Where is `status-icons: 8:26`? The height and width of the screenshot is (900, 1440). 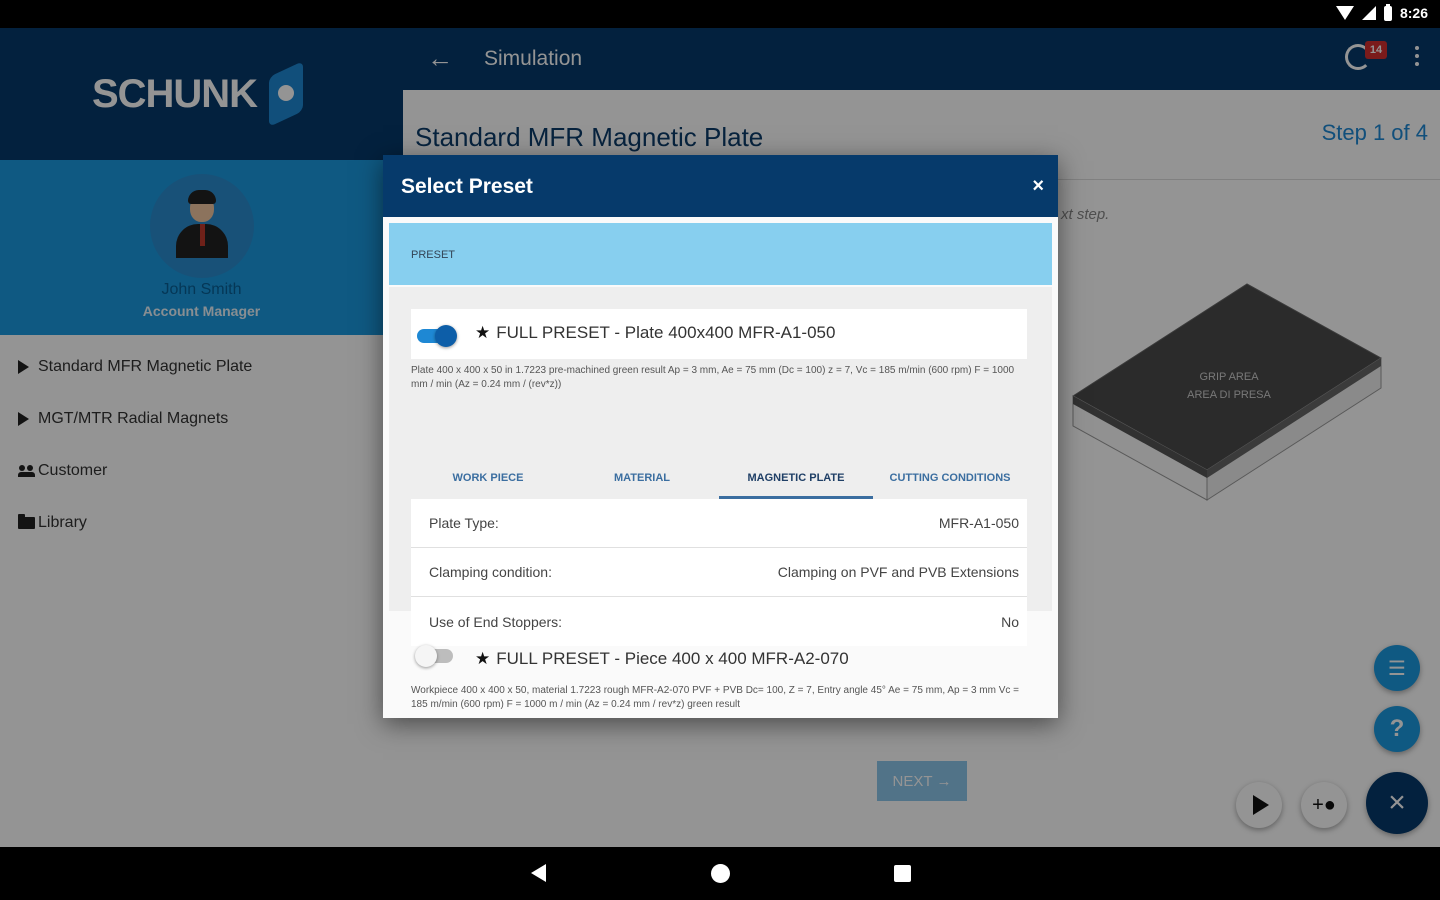 status-icons: 8:26 is located at coordinates (1381, 12).